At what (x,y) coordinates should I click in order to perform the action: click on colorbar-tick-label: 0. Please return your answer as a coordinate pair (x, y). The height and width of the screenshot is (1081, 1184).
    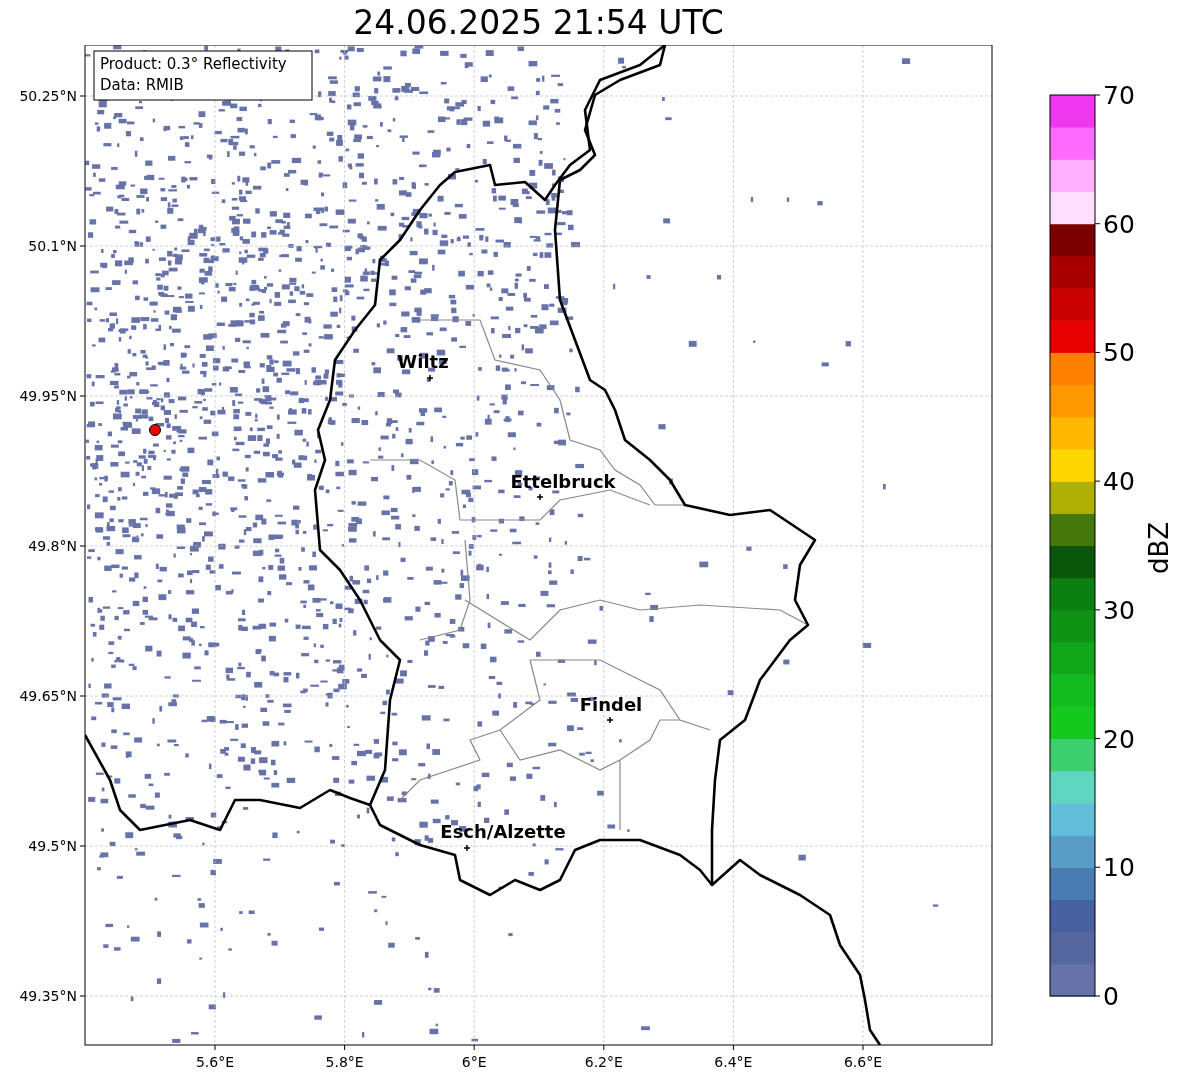
    Looking at the image, I should click on (1111, 996).